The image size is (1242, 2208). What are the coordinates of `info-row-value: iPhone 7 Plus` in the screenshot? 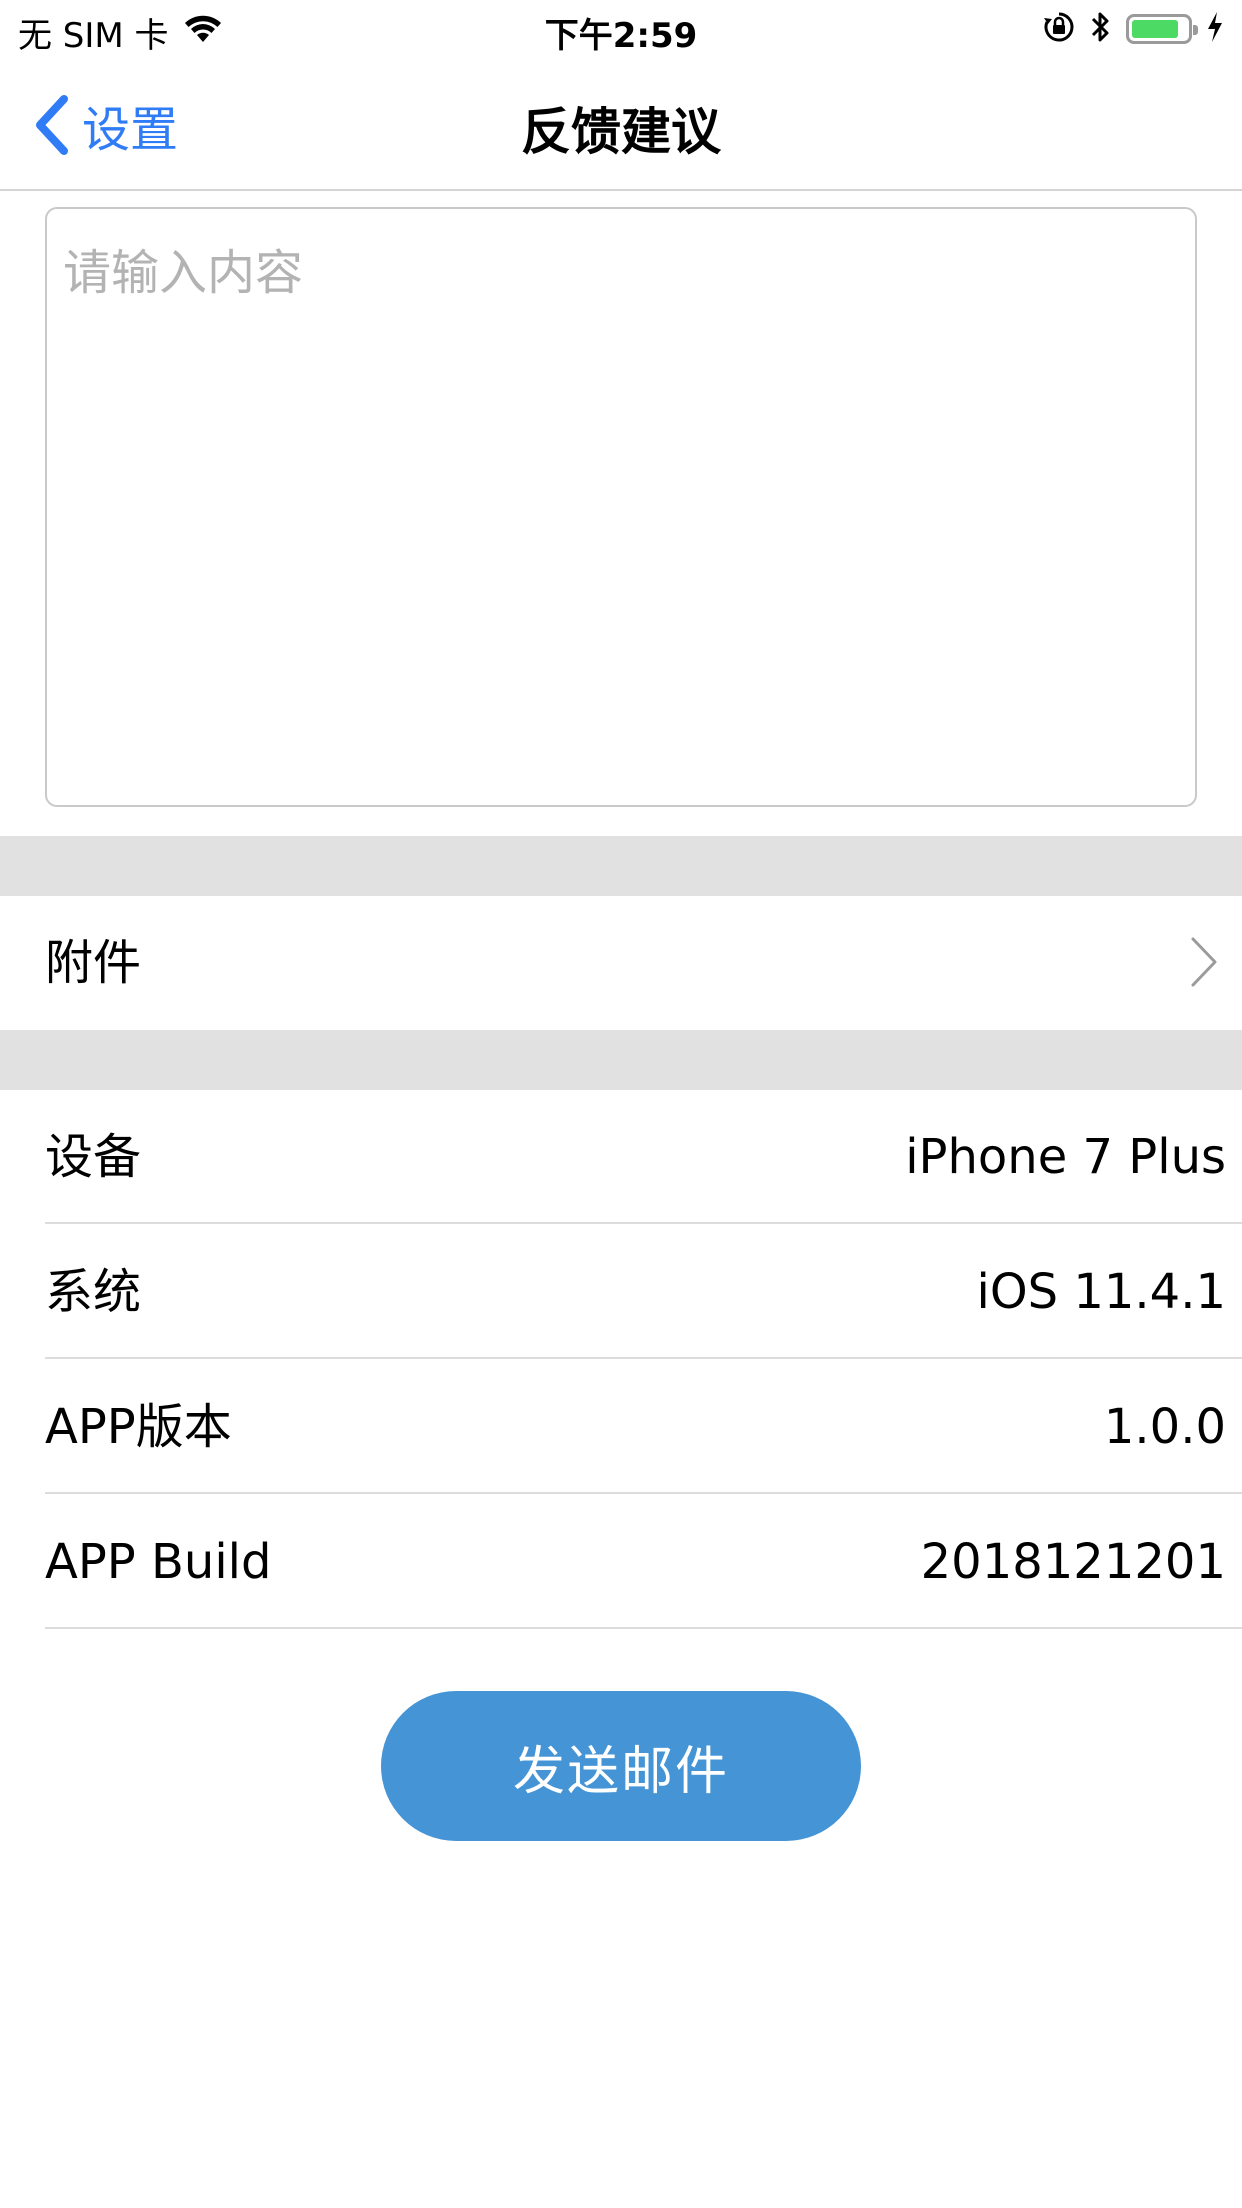 It's located at (1065, 1157).